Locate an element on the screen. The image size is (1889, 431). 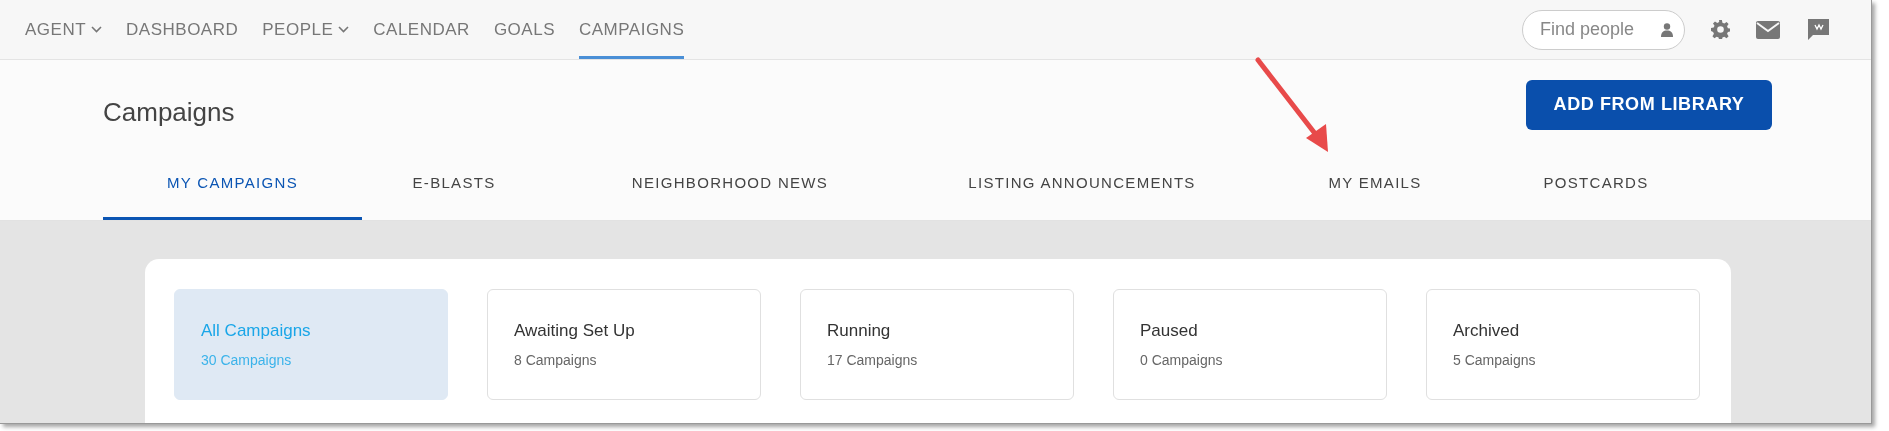
tab: MY EMAILS is located at coordinates (1375, 187).